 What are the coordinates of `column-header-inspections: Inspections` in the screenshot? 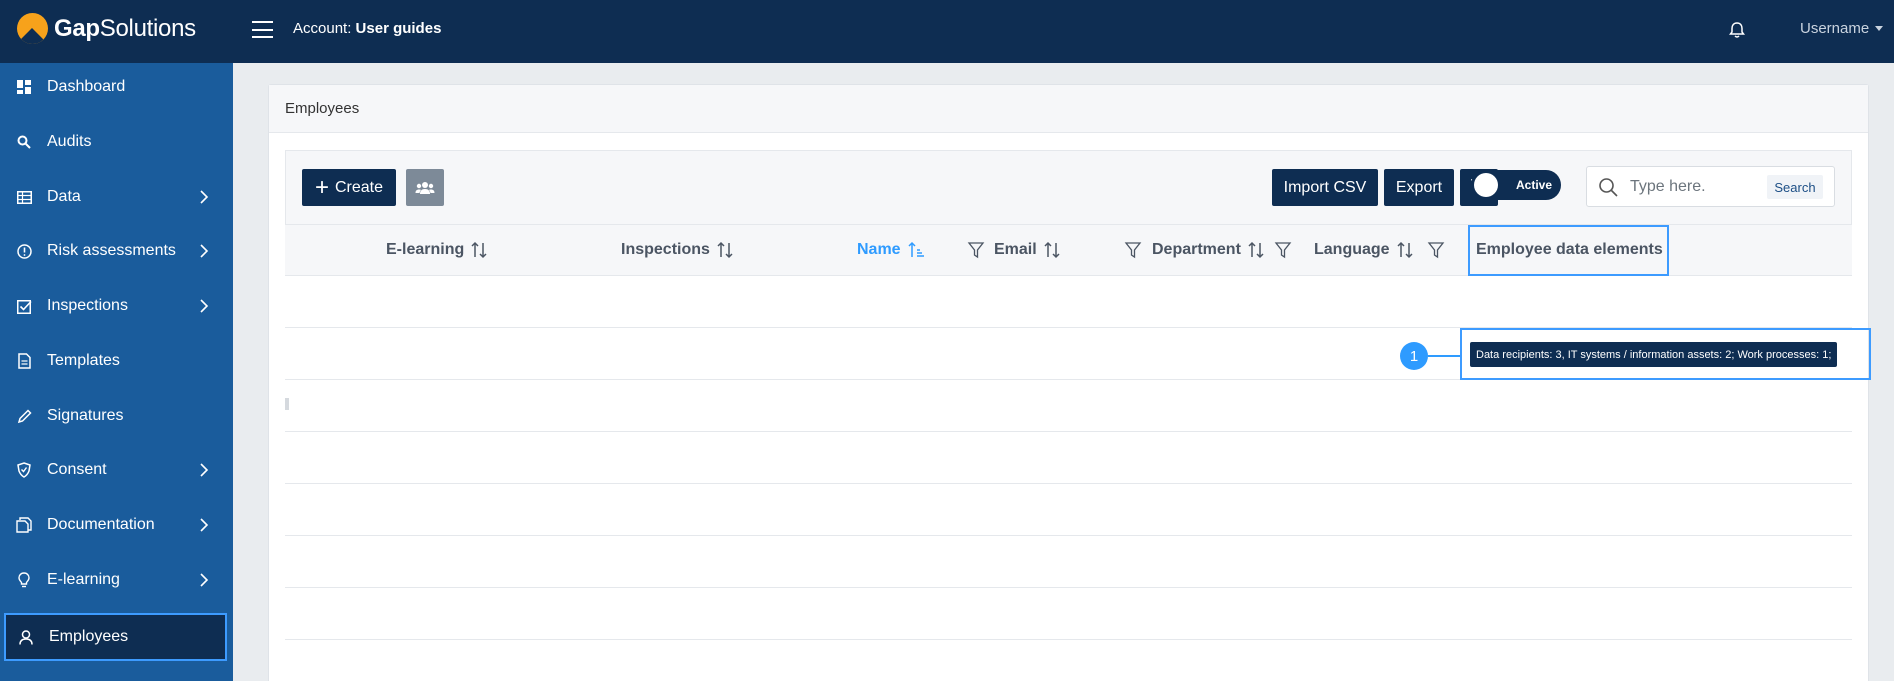 It's located at (677, 250).